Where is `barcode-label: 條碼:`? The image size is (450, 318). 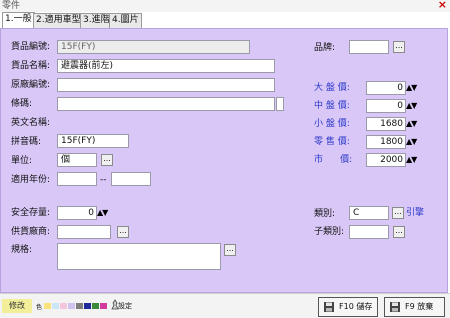 barcode-label: 條碼: is located at coordinates (22, 104).